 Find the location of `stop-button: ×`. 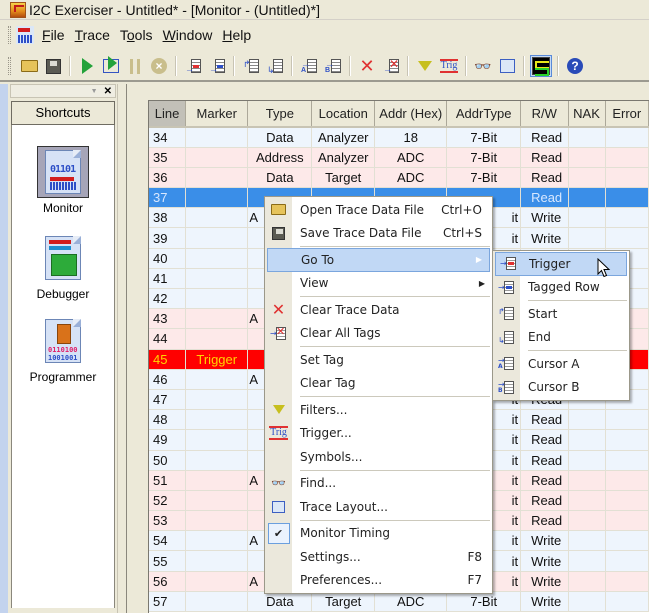

stop-button: × is located at coordinates (159, 66).